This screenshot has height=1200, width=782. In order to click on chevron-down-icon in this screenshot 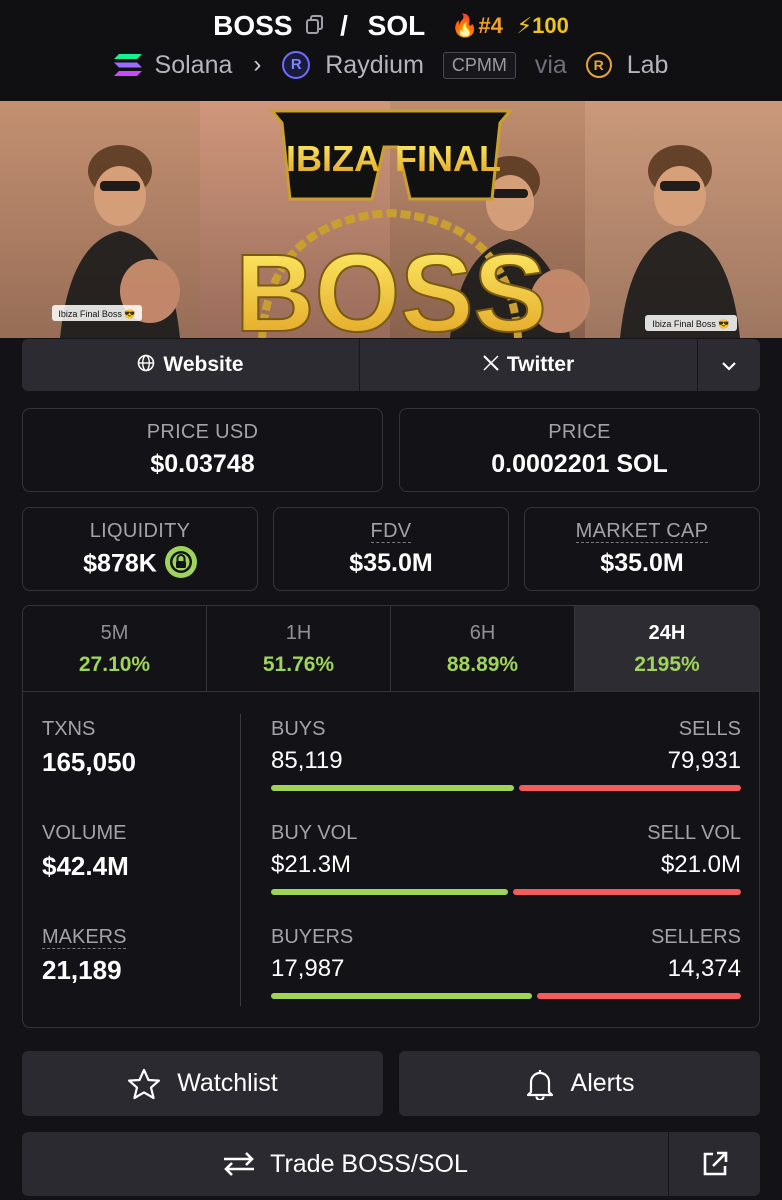, I will do `click(729, 365)`.